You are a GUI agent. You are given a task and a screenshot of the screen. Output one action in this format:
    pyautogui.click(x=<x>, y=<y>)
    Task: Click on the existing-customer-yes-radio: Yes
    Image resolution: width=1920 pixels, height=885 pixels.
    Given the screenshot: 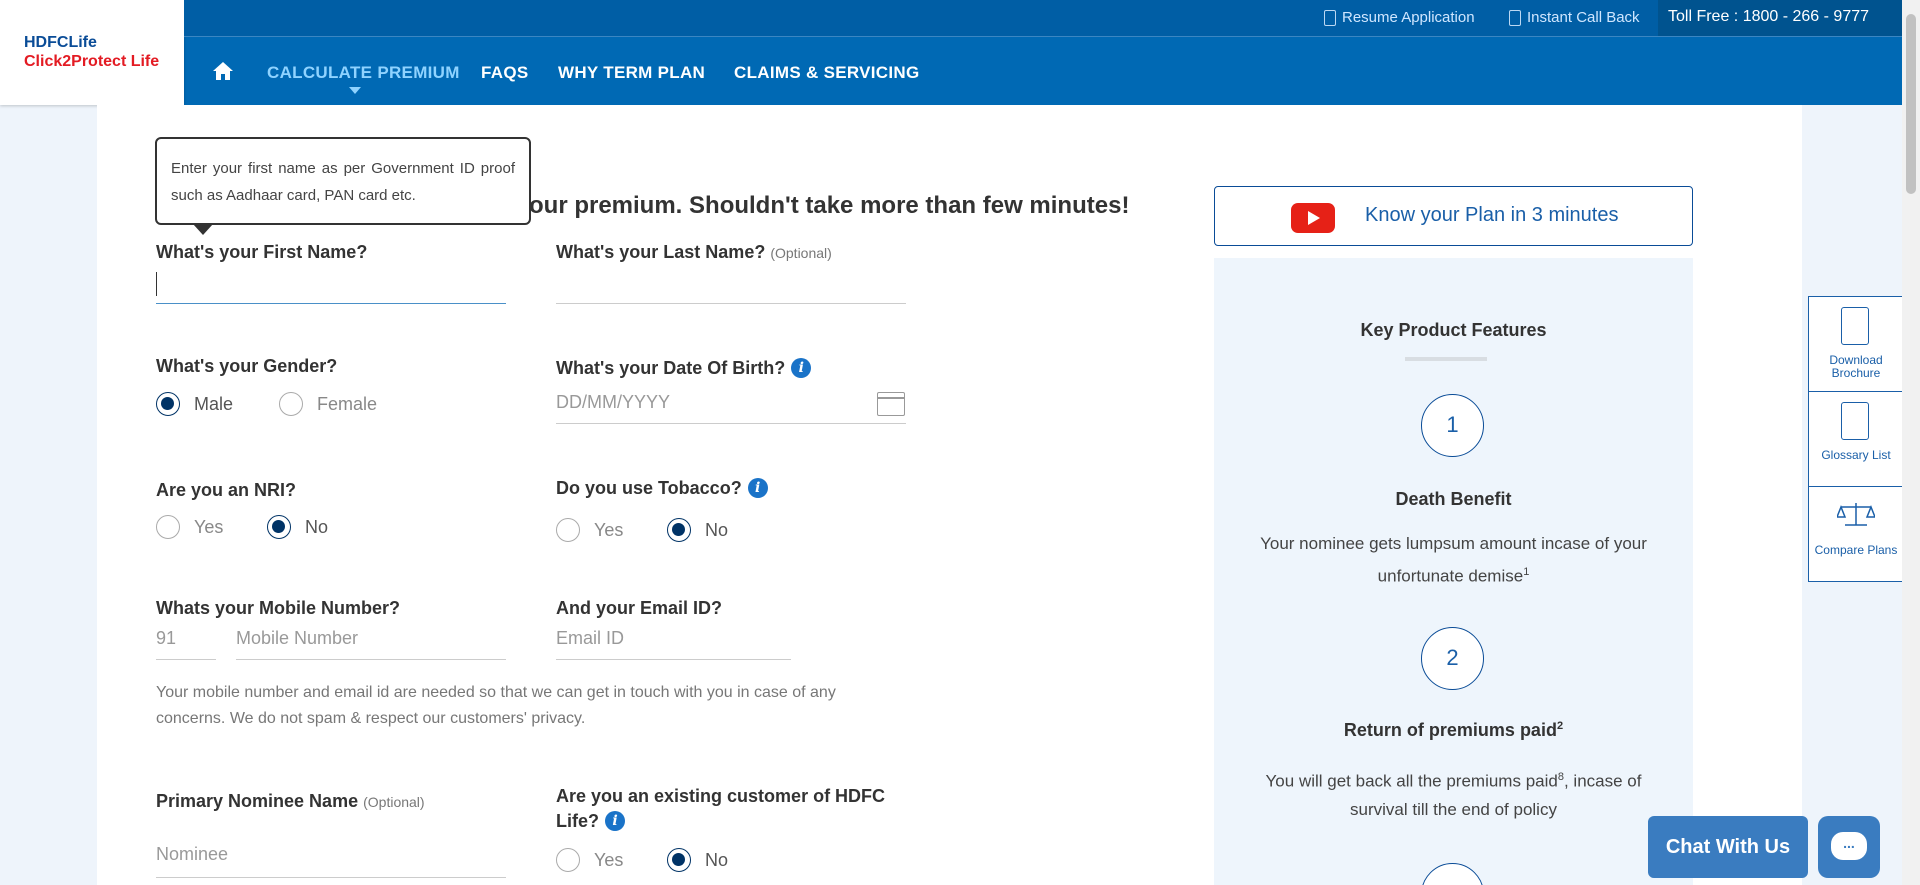 What is the action you would take?
    pyautogui.click(x=589, y=860)
    